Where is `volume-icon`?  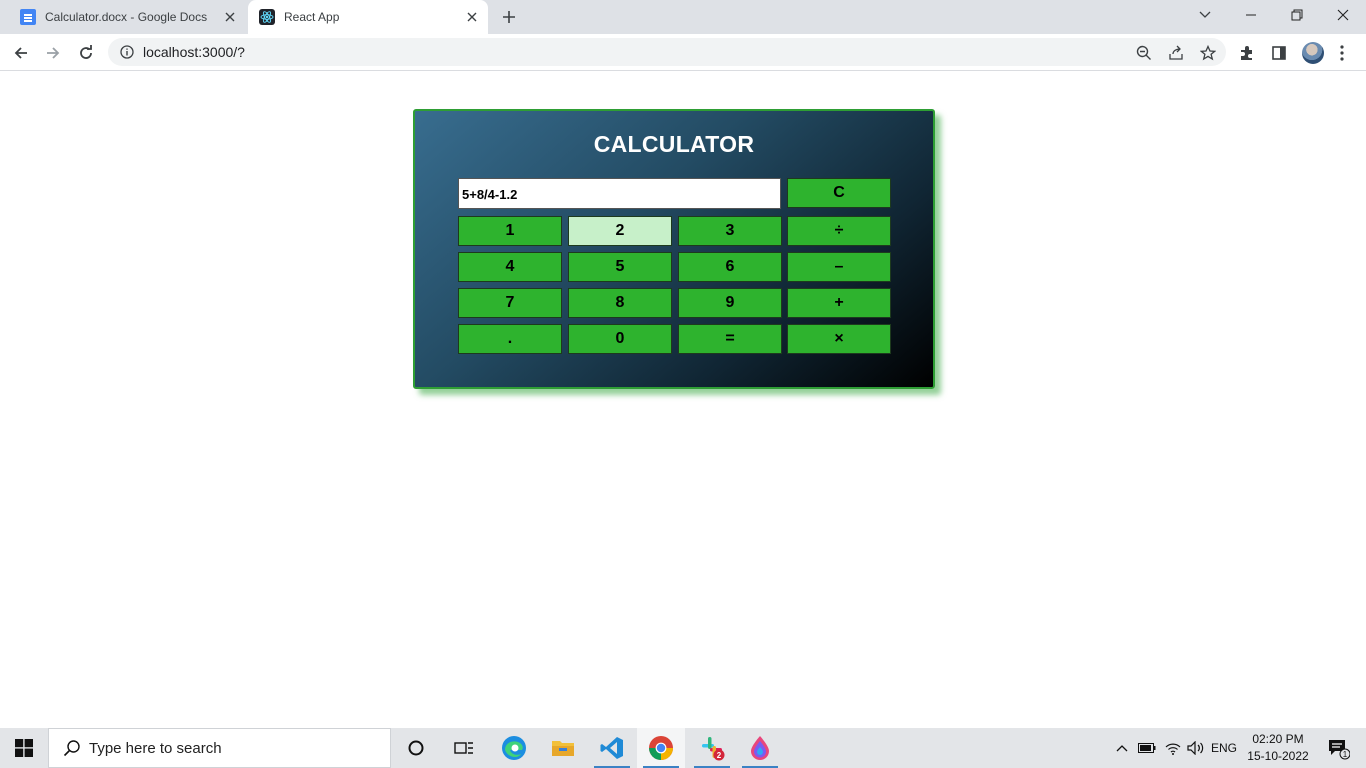 volume-icon is located at coordinates (1196, 748).